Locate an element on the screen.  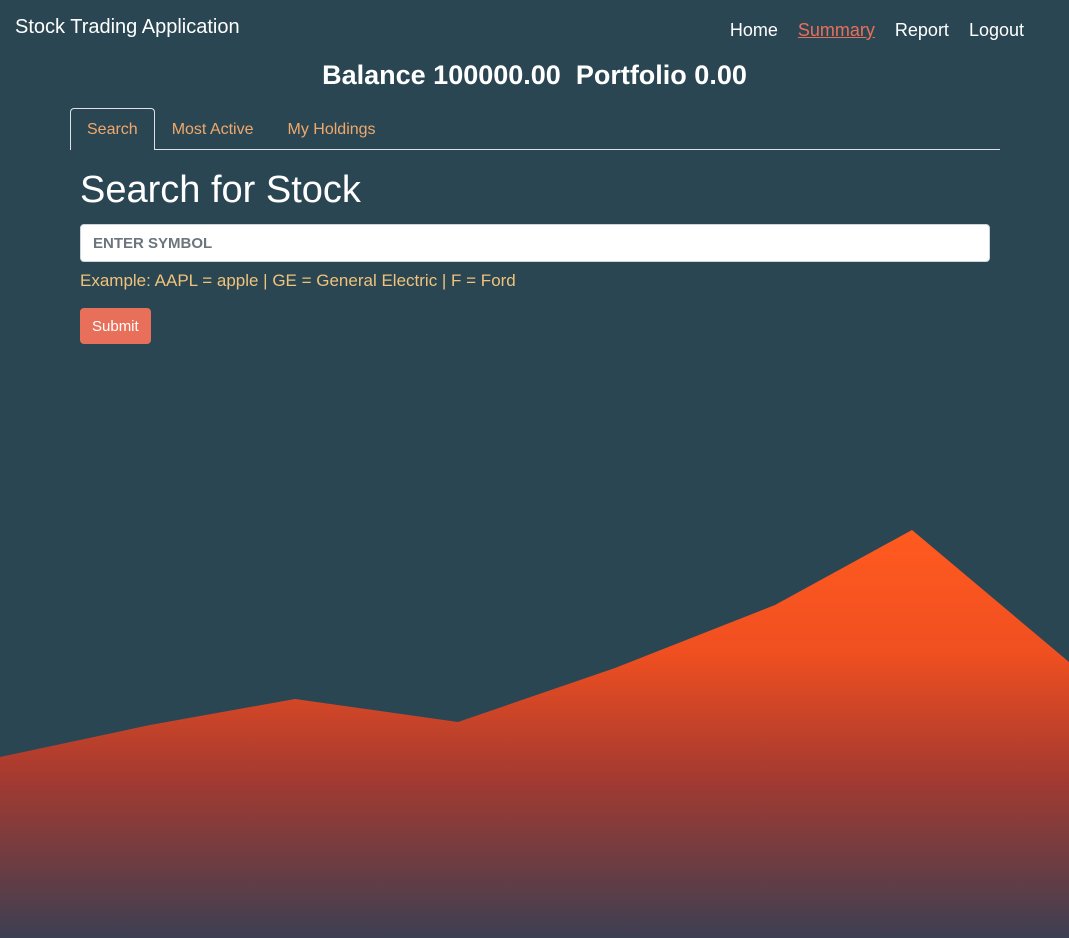
tab-bar: Search Most Active My Holdings is located at coordinates (535, 129).